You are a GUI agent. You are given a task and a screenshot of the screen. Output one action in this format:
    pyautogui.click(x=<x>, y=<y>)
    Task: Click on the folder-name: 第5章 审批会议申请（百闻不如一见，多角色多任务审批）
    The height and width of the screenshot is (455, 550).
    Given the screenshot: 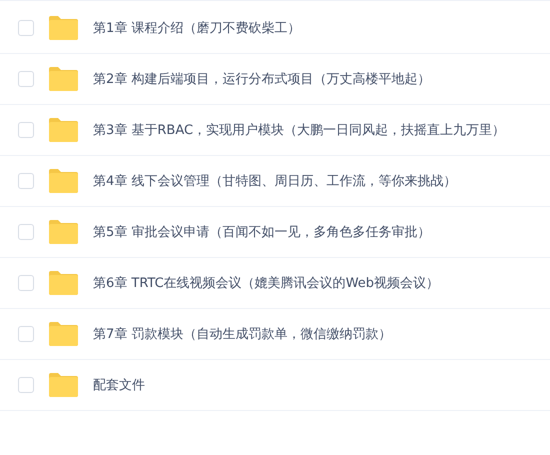 What is the action you would take?
    pyautogui.click(x=261, y=232)
    